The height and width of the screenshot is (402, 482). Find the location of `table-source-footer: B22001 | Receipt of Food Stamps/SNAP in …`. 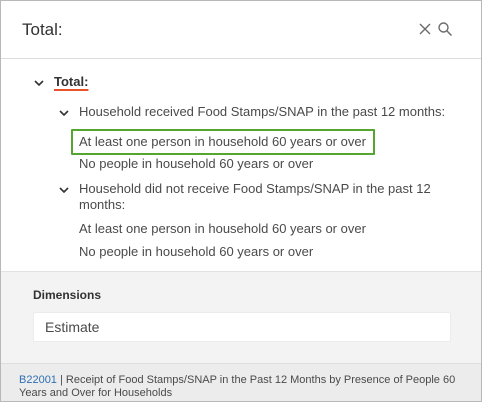

table-source-footer: B22001 | Receipt of Food Stamps/SNAP in … is located at coordinates (241, 382).